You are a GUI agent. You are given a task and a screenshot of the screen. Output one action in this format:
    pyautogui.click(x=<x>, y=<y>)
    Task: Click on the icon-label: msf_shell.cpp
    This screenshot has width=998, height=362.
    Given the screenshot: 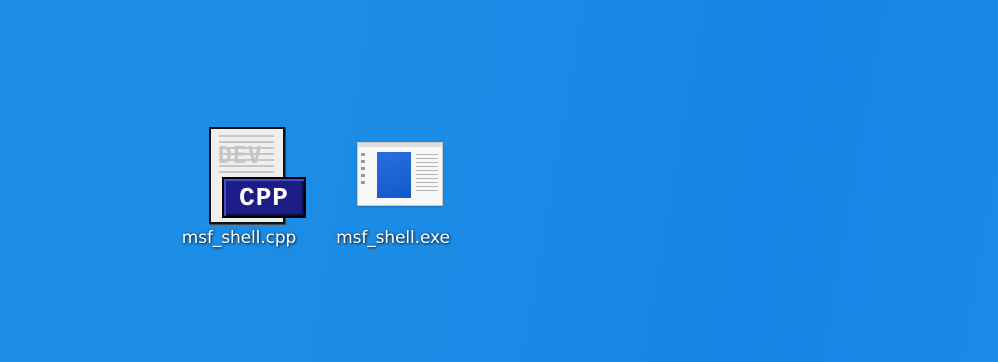 What is the action you would take?
    pyautogui.click(x=239, y=238)
    